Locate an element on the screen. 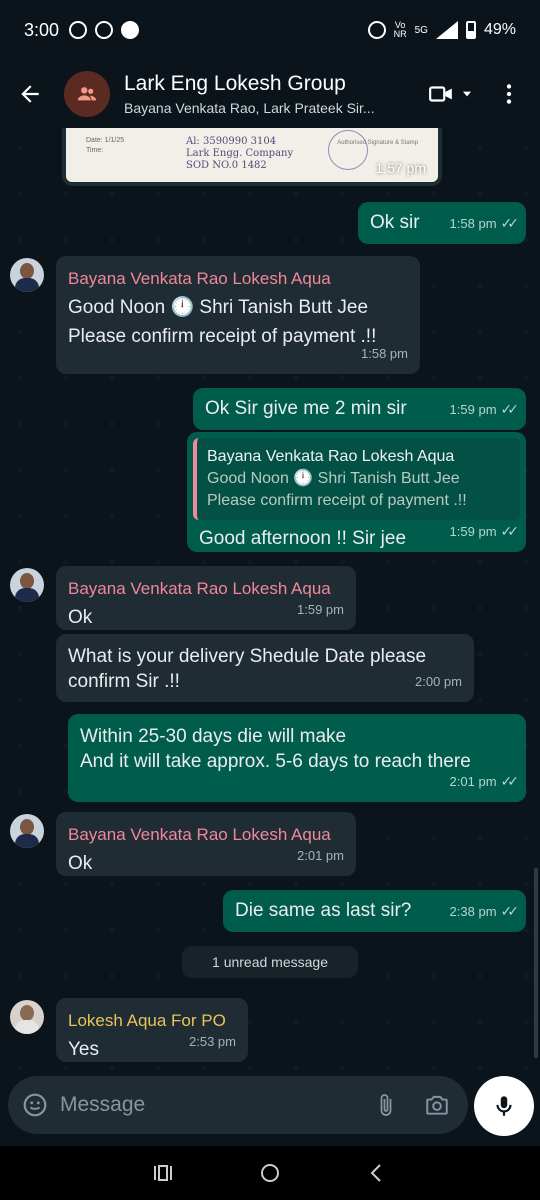 Image resolution: width=540 pixels, height=1200 pixels. message-text: Ok Sir give me 2 min sir is located at coordinates (306, 408).